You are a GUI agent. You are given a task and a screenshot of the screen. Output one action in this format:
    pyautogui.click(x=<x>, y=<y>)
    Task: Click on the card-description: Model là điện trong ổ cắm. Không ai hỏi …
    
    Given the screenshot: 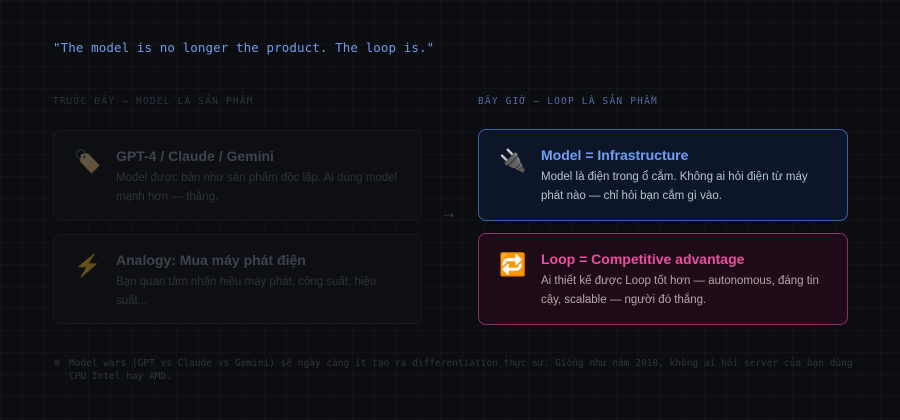 What is the action you would take?
    pyautogui.click(x=674, y=186)
    